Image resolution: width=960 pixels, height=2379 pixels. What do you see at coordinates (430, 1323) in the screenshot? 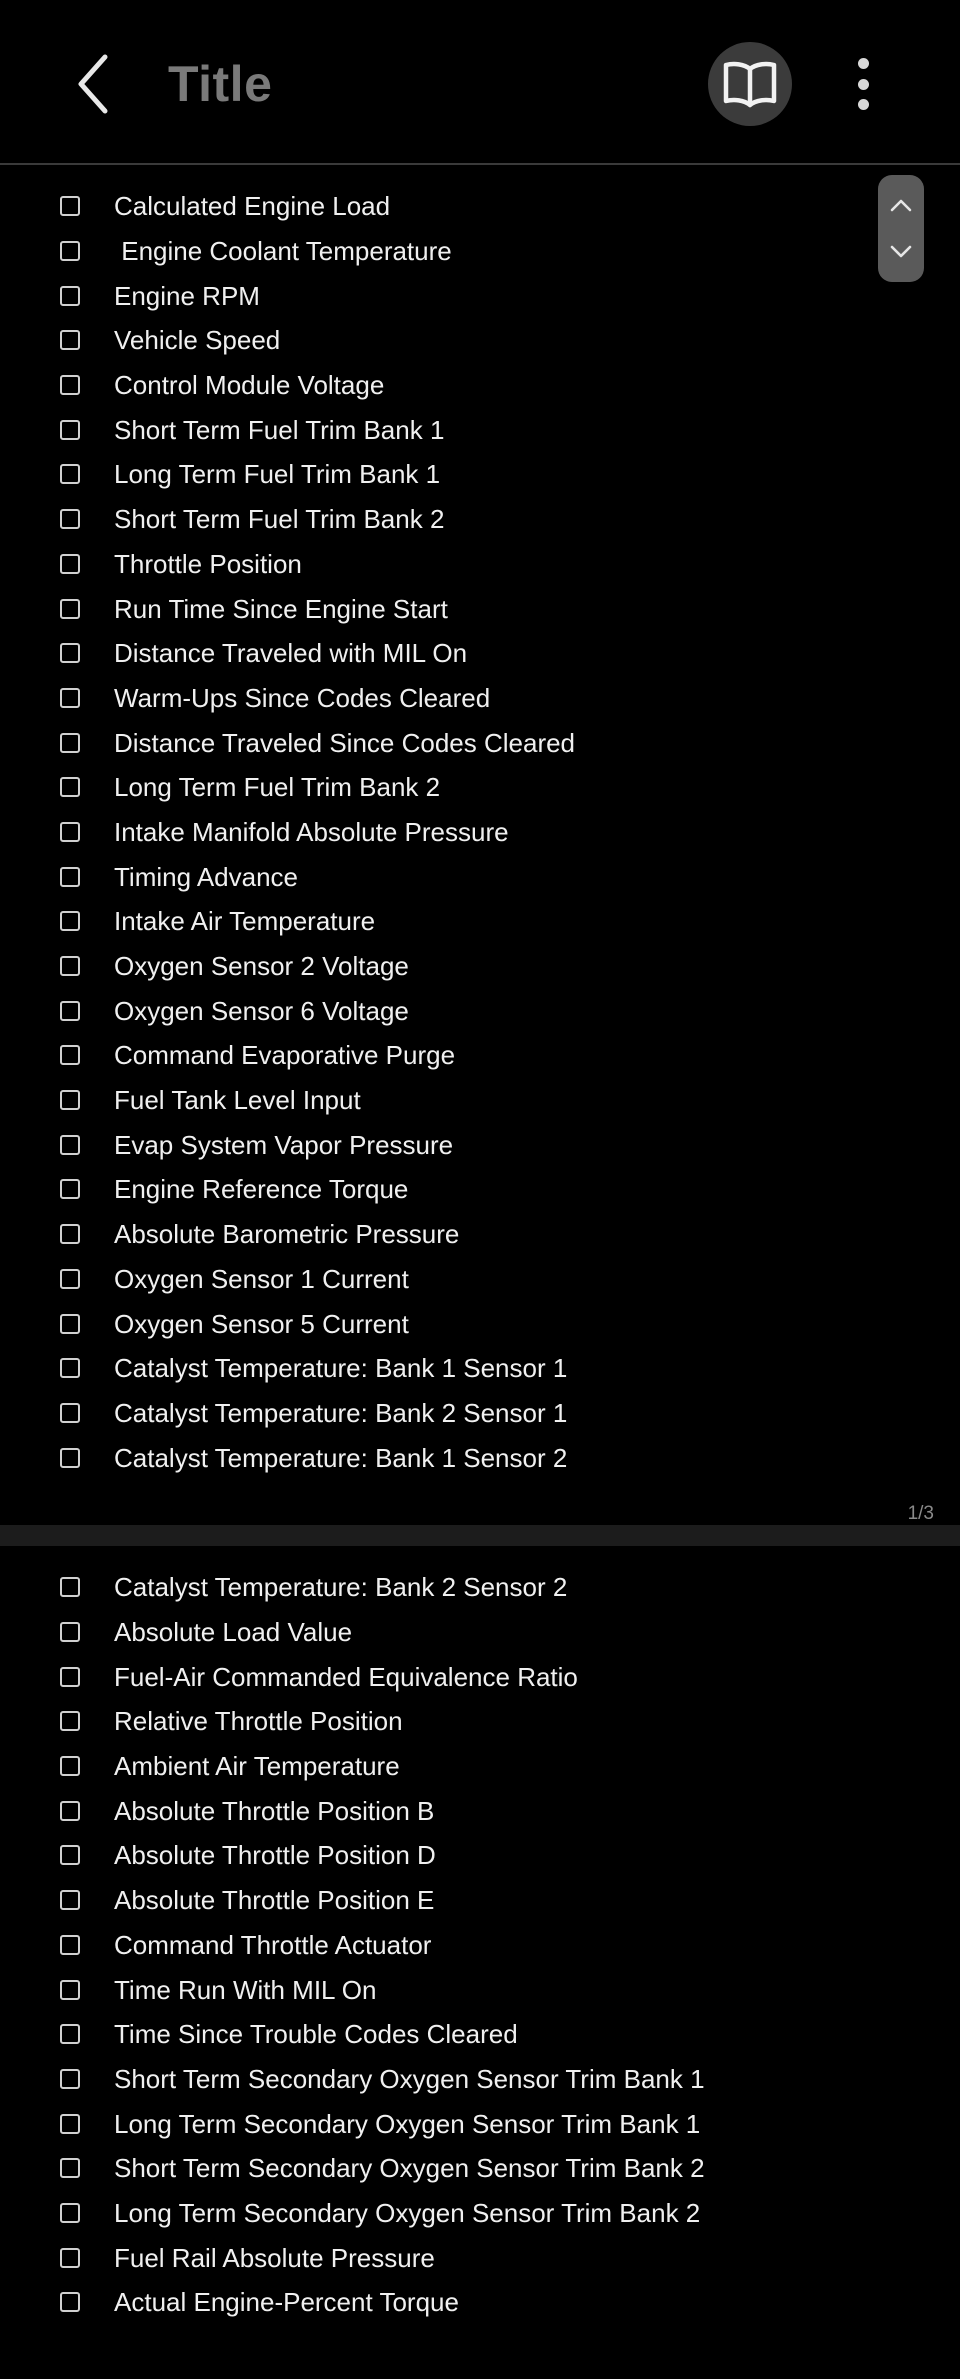
I see `list-item: Oxygen Sensor 5 Current` at bounding box center [430, 1323].